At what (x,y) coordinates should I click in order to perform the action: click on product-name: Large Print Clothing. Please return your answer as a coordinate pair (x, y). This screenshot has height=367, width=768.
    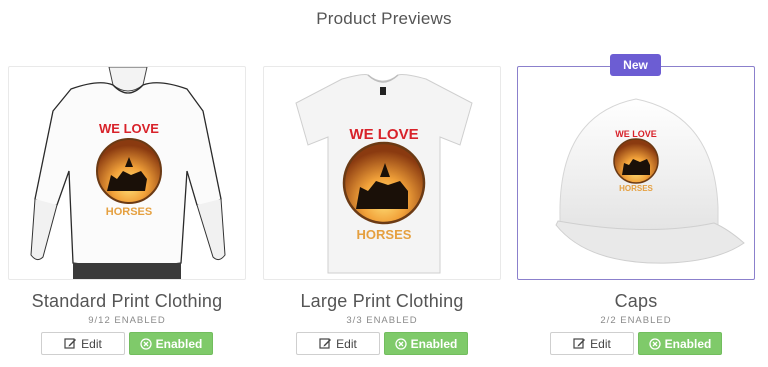
    Looking at the image, I should click on (382, 301).